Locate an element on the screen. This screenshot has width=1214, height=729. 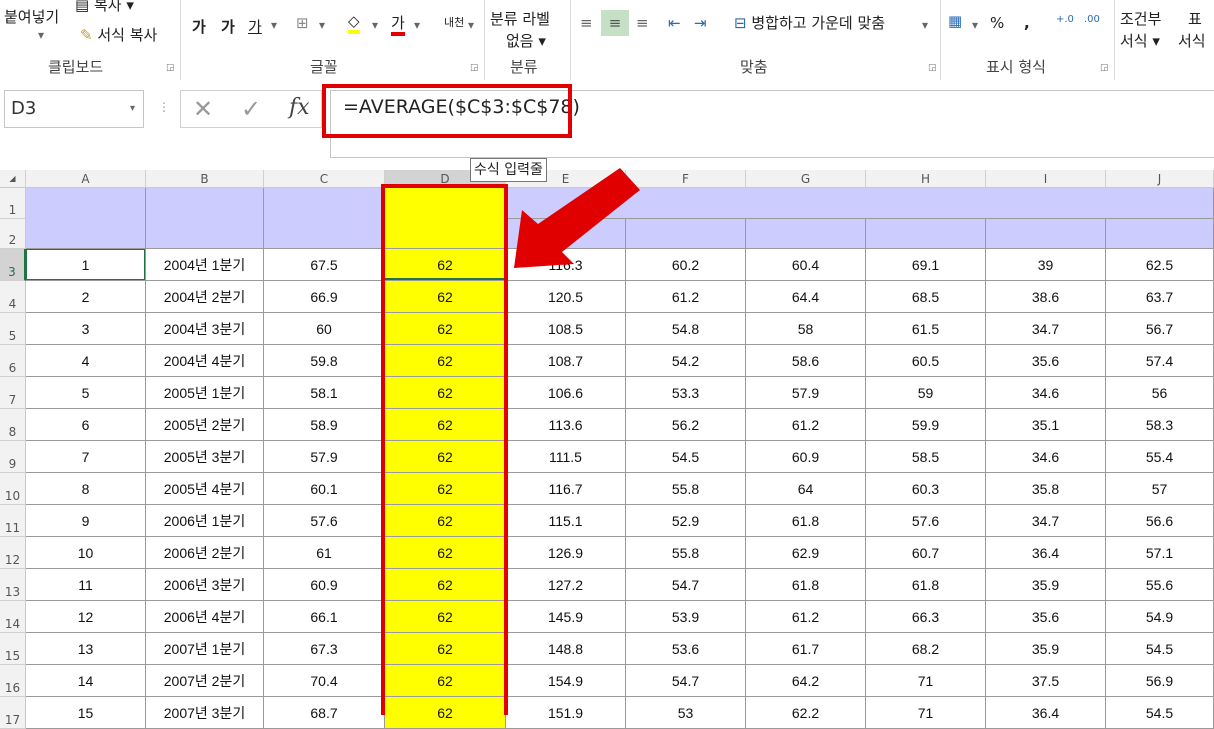
cell-b12: 2006년 2분기 is located at coordinates (205, 553).